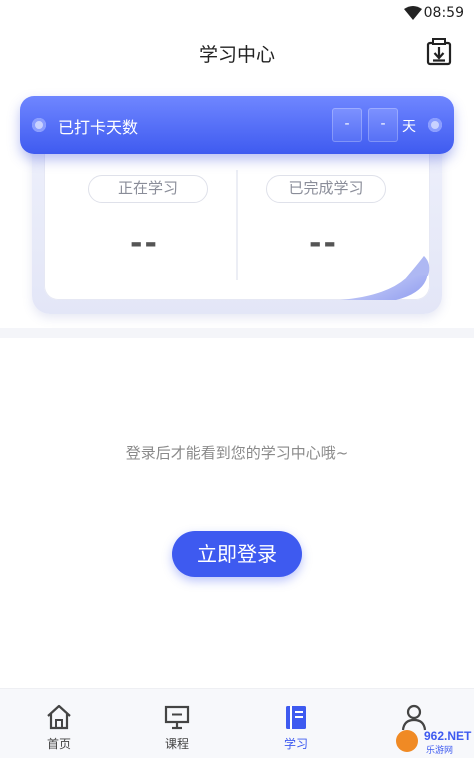 The image size is (474, 758). Describe the element at coordinates (98, 127) in the screenshot. I see `checkin-label: 已打卡天数` at that location.